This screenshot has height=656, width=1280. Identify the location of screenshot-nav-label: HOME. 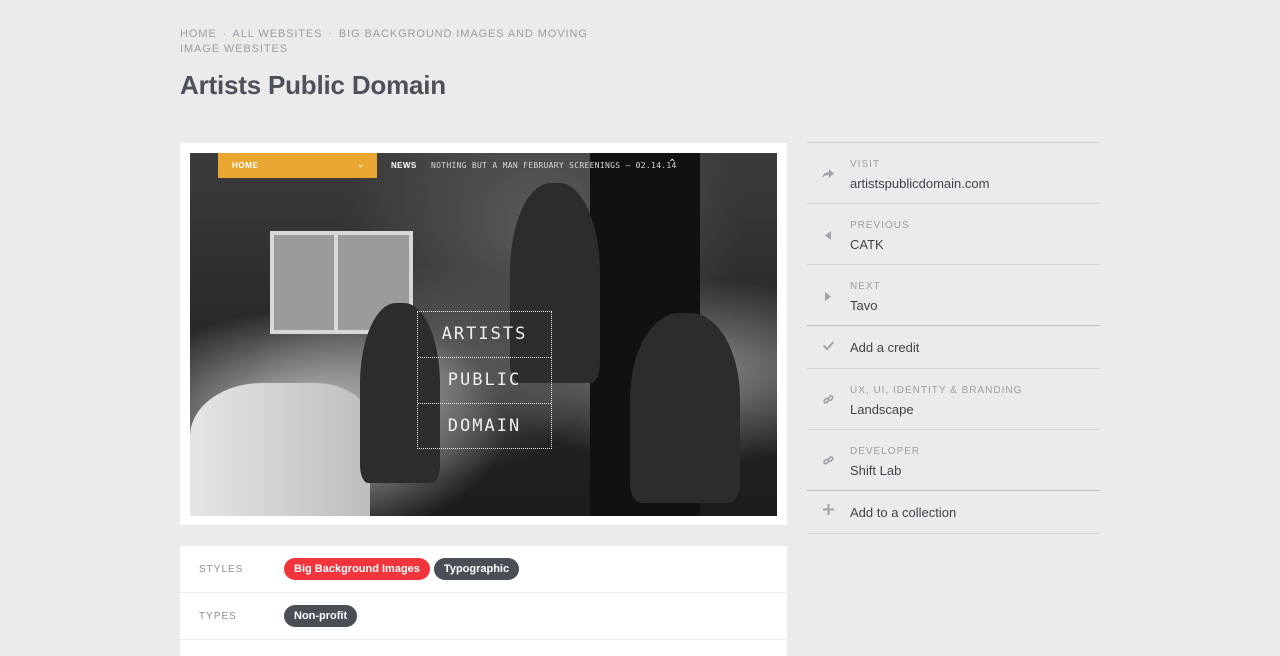
(245, 165).